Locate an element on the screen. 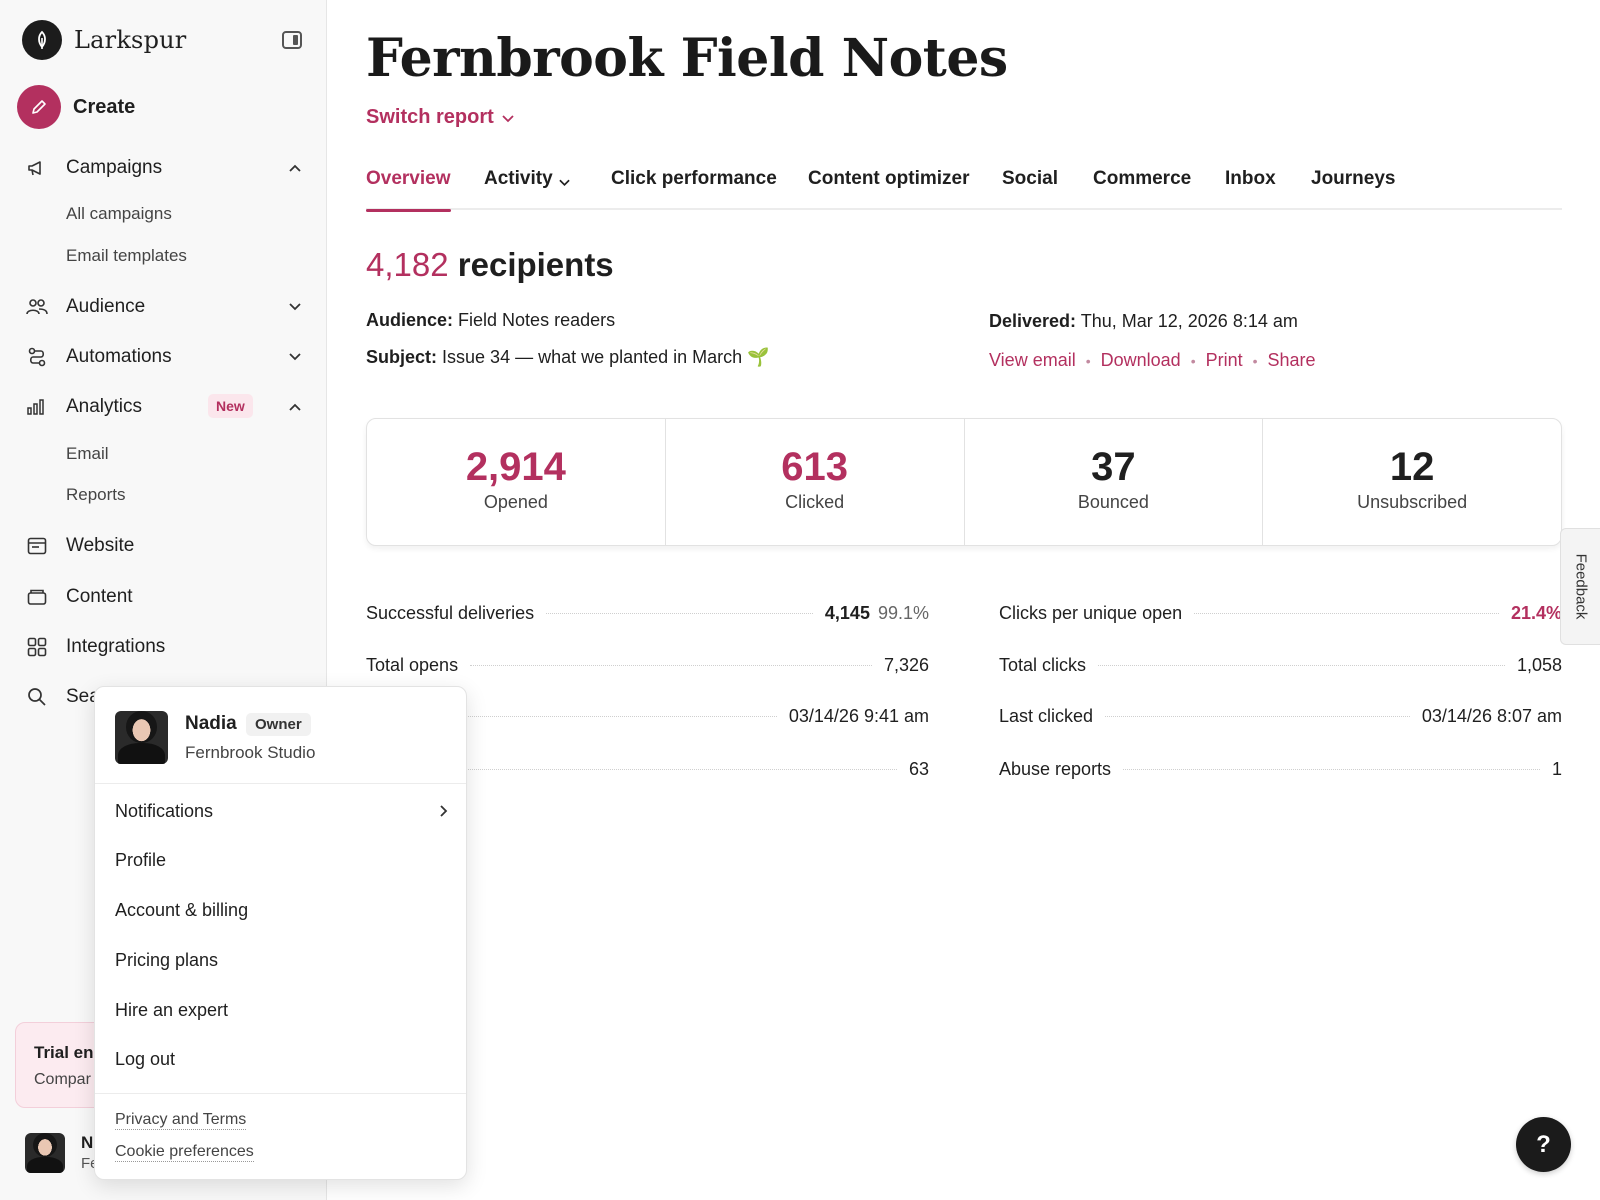 Image resolution: width=1600 pixels, height=1200 pixels. menu-item-notifications: Notifications is located at coordinates (281, 811).